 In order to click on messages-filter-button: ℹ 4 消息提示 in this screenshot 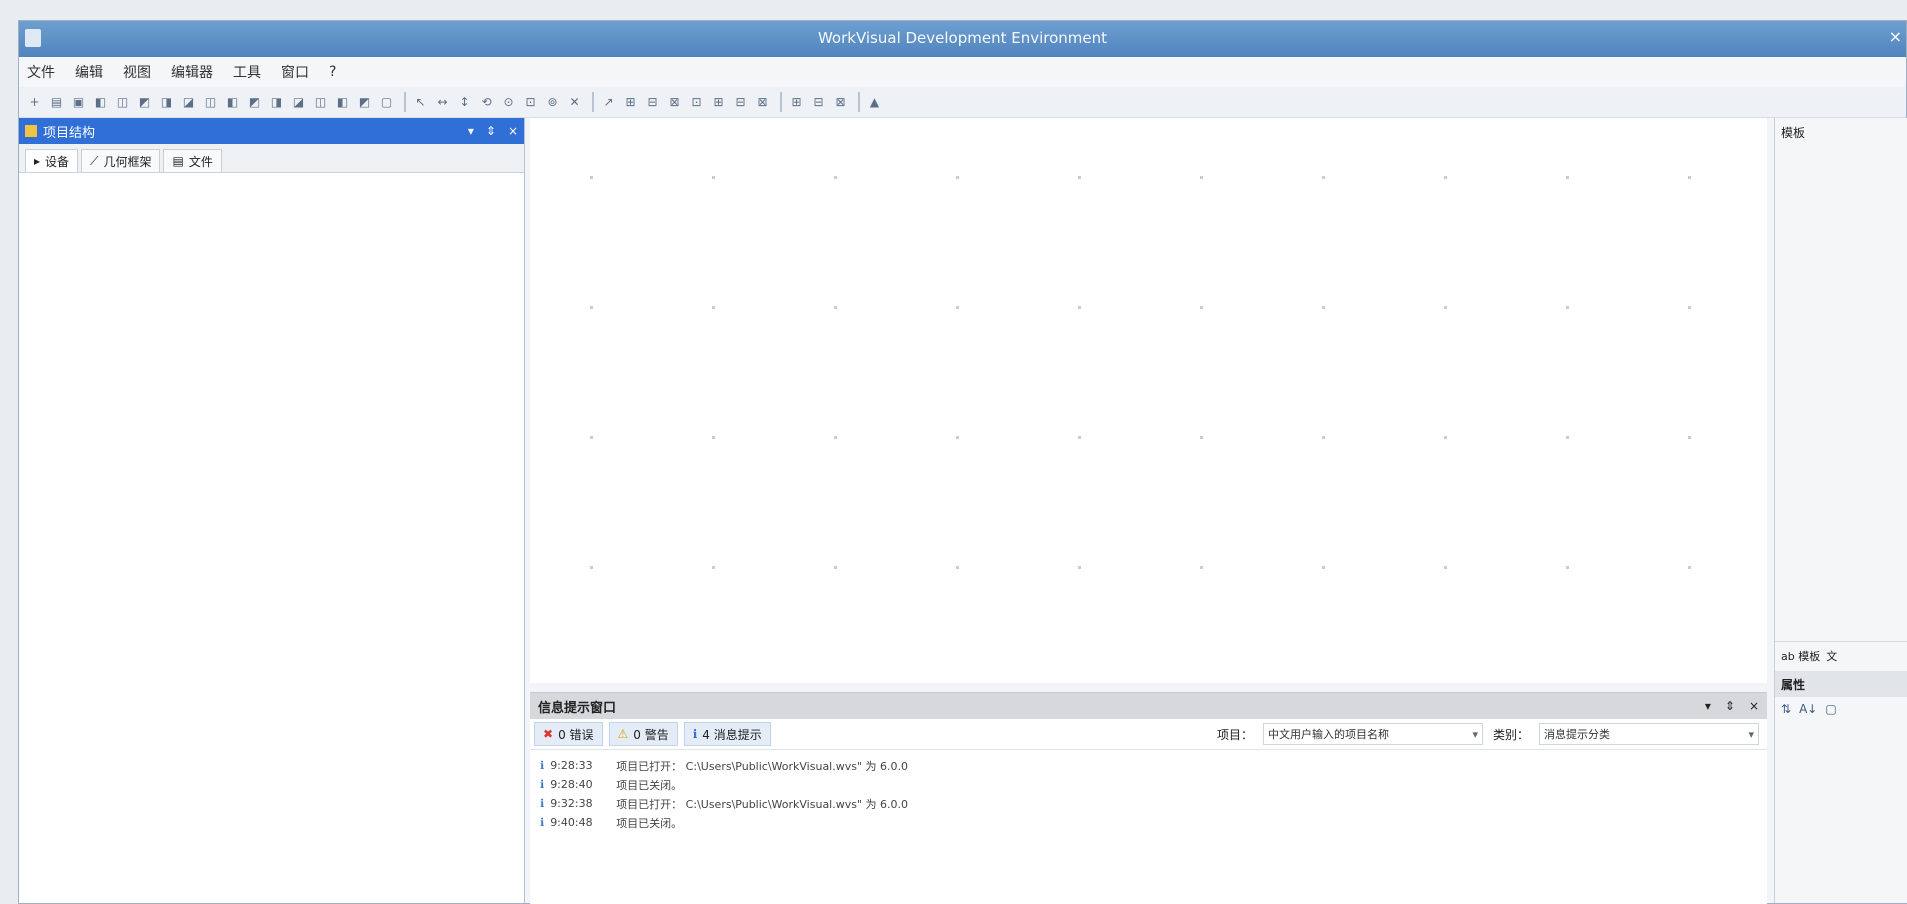, I will do `click(727, 734)`.